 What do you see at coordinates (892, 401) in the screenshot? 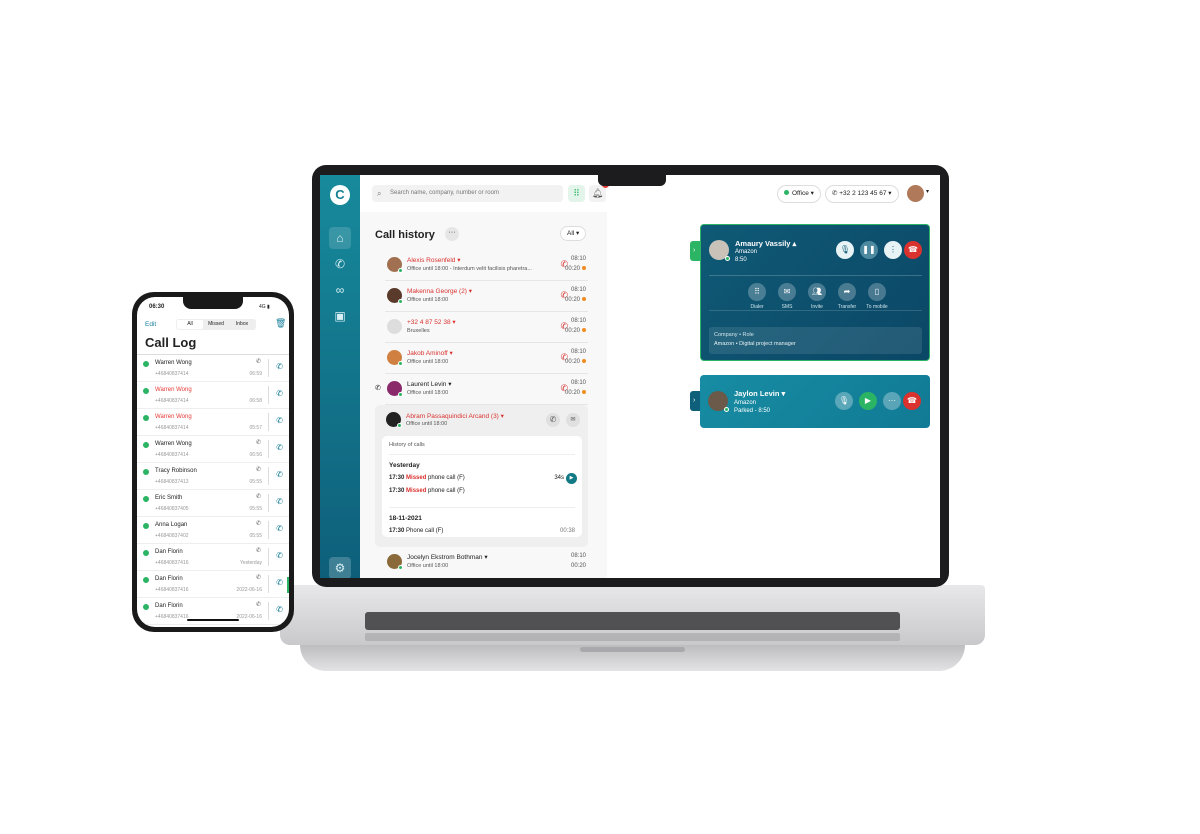
I see `more-button: ···` at bounding box center [892, 401].